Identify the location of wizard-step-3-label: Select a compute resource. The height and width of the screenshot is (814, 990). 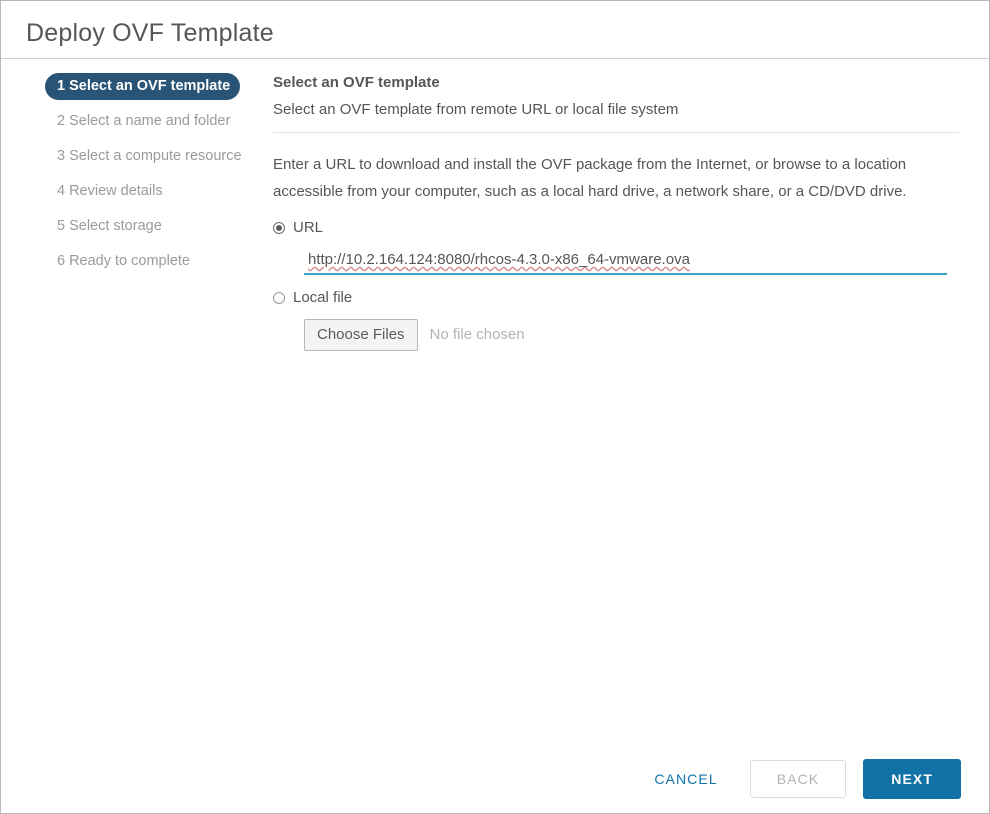
(155, 156).